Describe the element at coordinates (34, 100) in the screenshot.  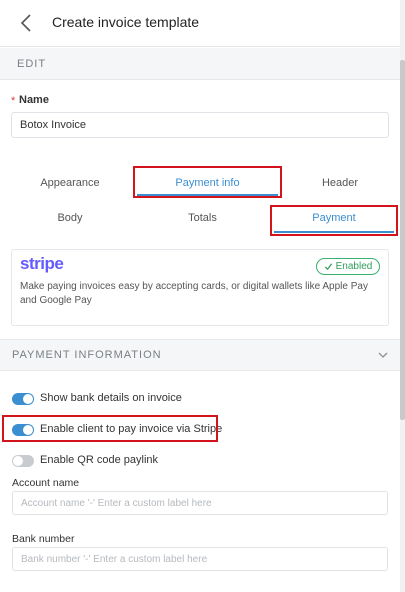
I see `name-label: Name` at that location.